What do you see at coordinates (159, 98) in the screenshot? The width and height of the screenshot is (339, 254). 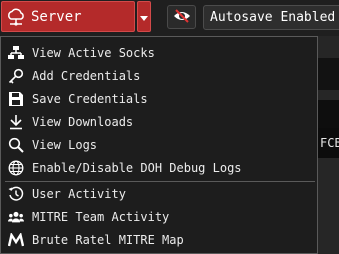 I see `menu-item-save-credentials: Save Credentials` at bounding box center [159, 98].